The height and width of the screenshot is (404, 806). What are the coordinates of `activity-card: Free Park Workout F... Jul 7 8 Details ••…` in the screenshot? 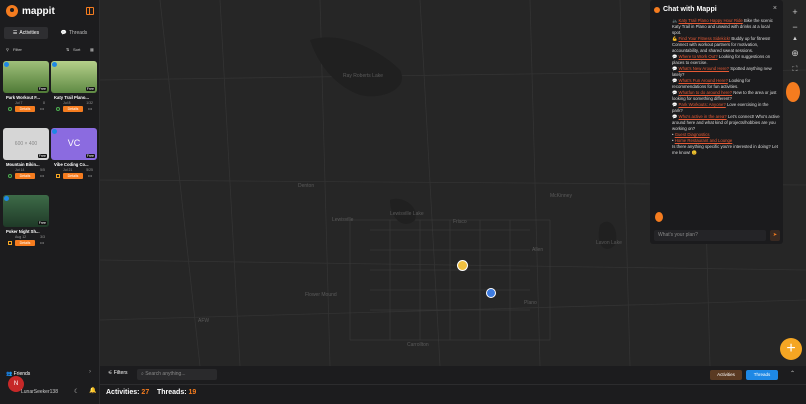 It's located at (26, 92).